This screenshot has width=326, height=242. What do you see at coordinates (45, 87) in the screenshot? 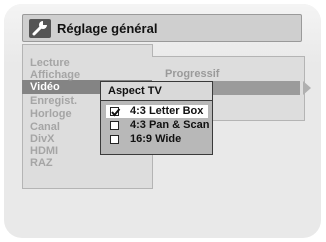
I see `menu-item-video: Vidéo` at bounding box center [45, 87].